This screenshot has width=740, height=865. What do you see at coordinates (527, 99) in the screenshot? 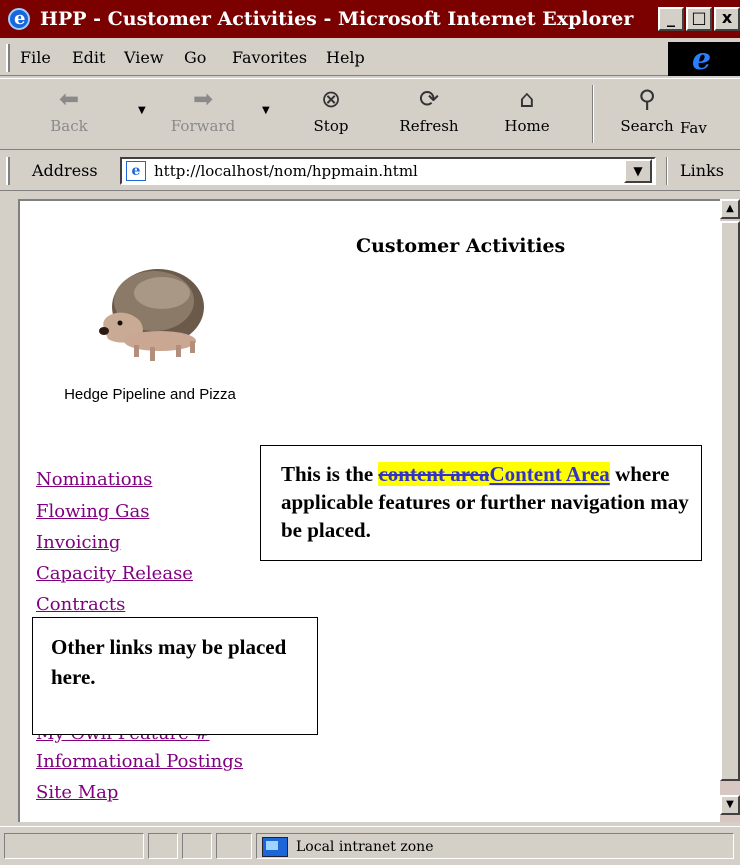
I see `home-icon: ⌂` at bounding box center [527, 99].